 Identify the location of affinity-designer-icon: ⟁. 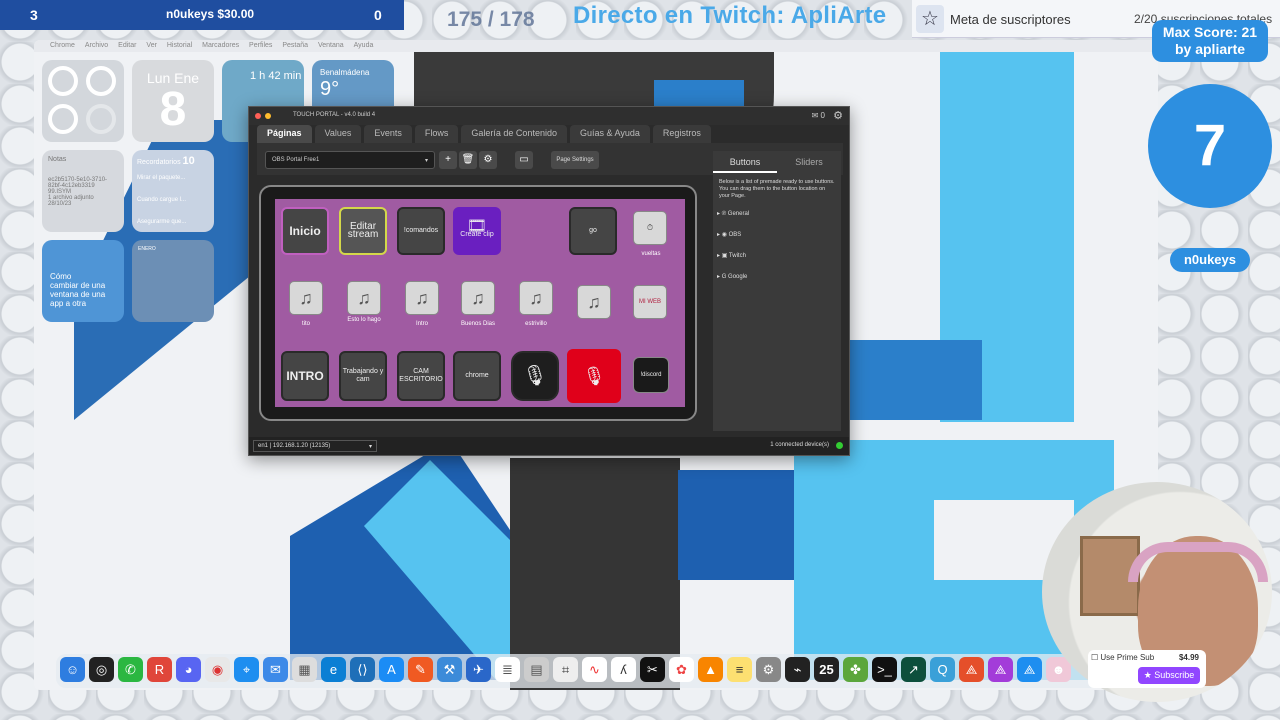
(1000, 669).